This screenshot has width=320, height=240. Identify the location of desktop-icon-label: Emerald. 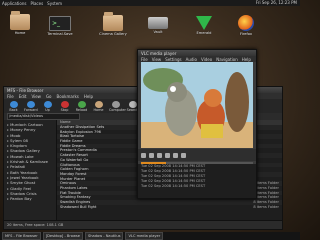
(204, 33).